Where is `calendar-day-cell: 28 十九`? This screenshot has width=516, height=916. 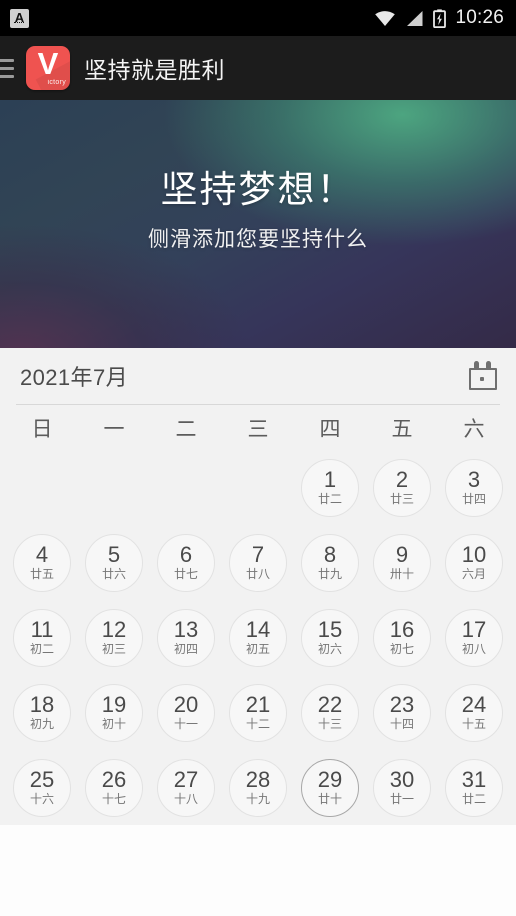
calendar-day-cell: 28 十九 is located at coordinates (258, 787).